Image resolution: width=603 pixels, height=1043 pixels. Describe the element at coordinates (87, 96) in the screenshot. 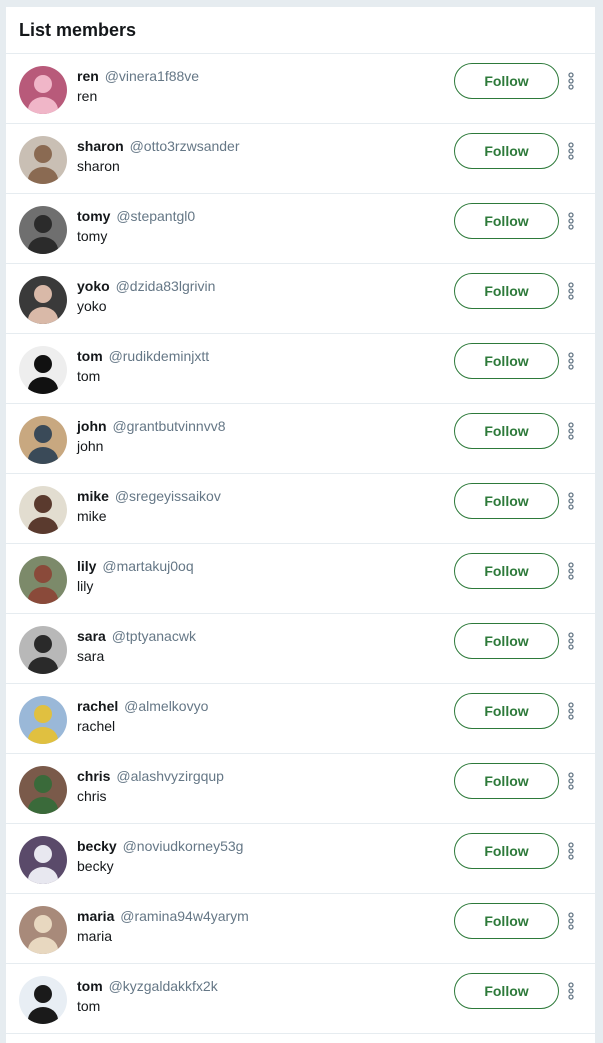

I see `member-bio: ren` at that location.